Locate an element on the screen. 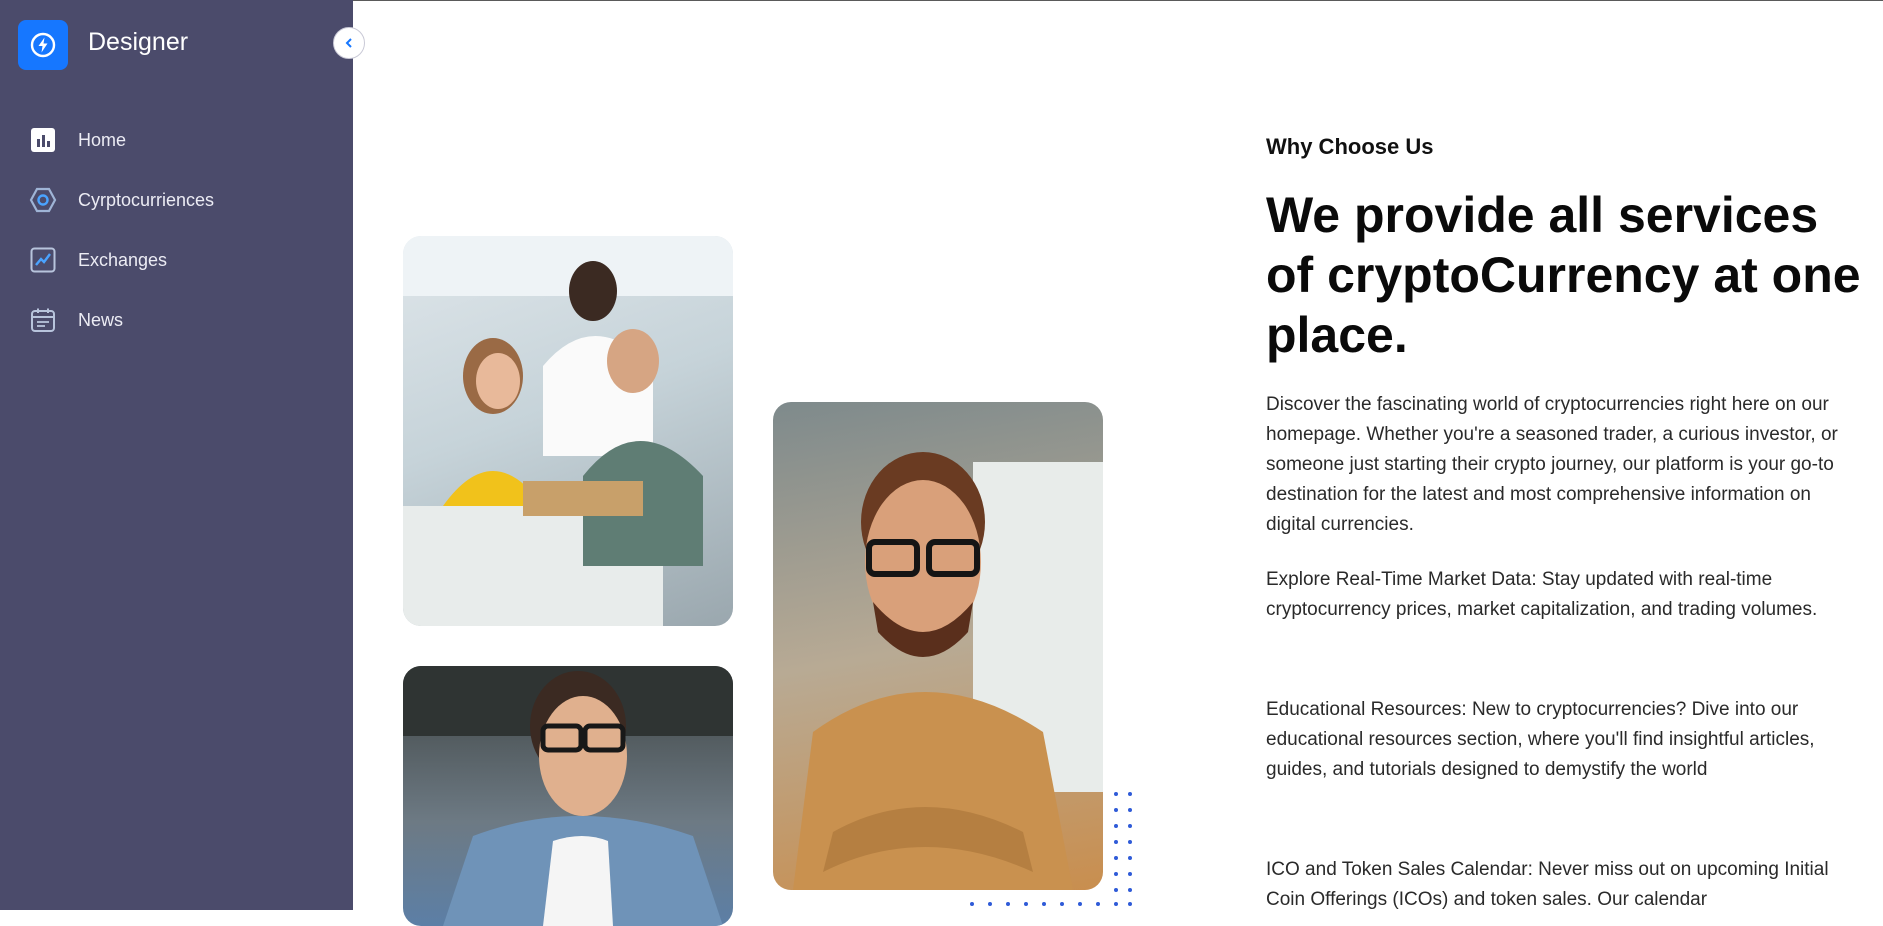  sidebar-item-label: Exchanges is located at coordinates (123, 259).